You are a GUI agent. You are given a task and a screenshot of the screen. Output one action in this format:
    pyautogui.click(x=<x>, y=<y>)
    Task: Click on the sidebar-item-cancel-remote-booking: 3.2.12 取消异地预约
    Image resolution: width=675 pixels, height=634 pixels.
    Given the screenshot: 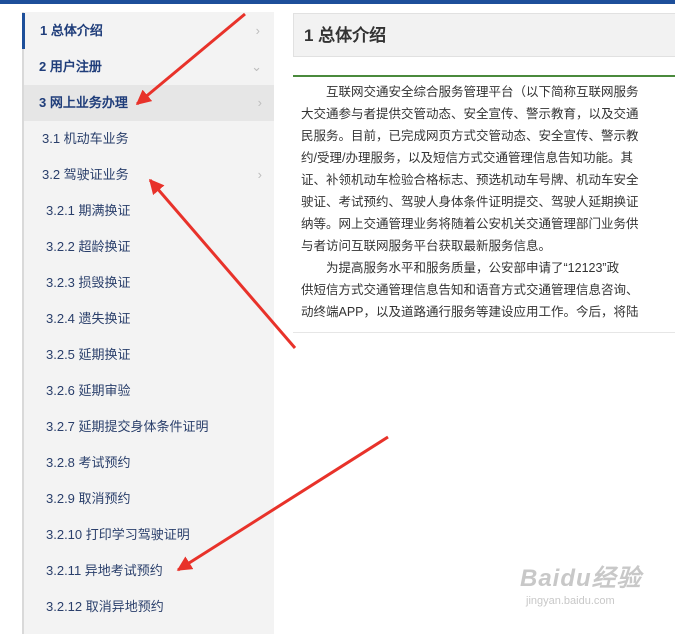 What is the action you would take?
    pyautogui.click(x=149, y=607)
    